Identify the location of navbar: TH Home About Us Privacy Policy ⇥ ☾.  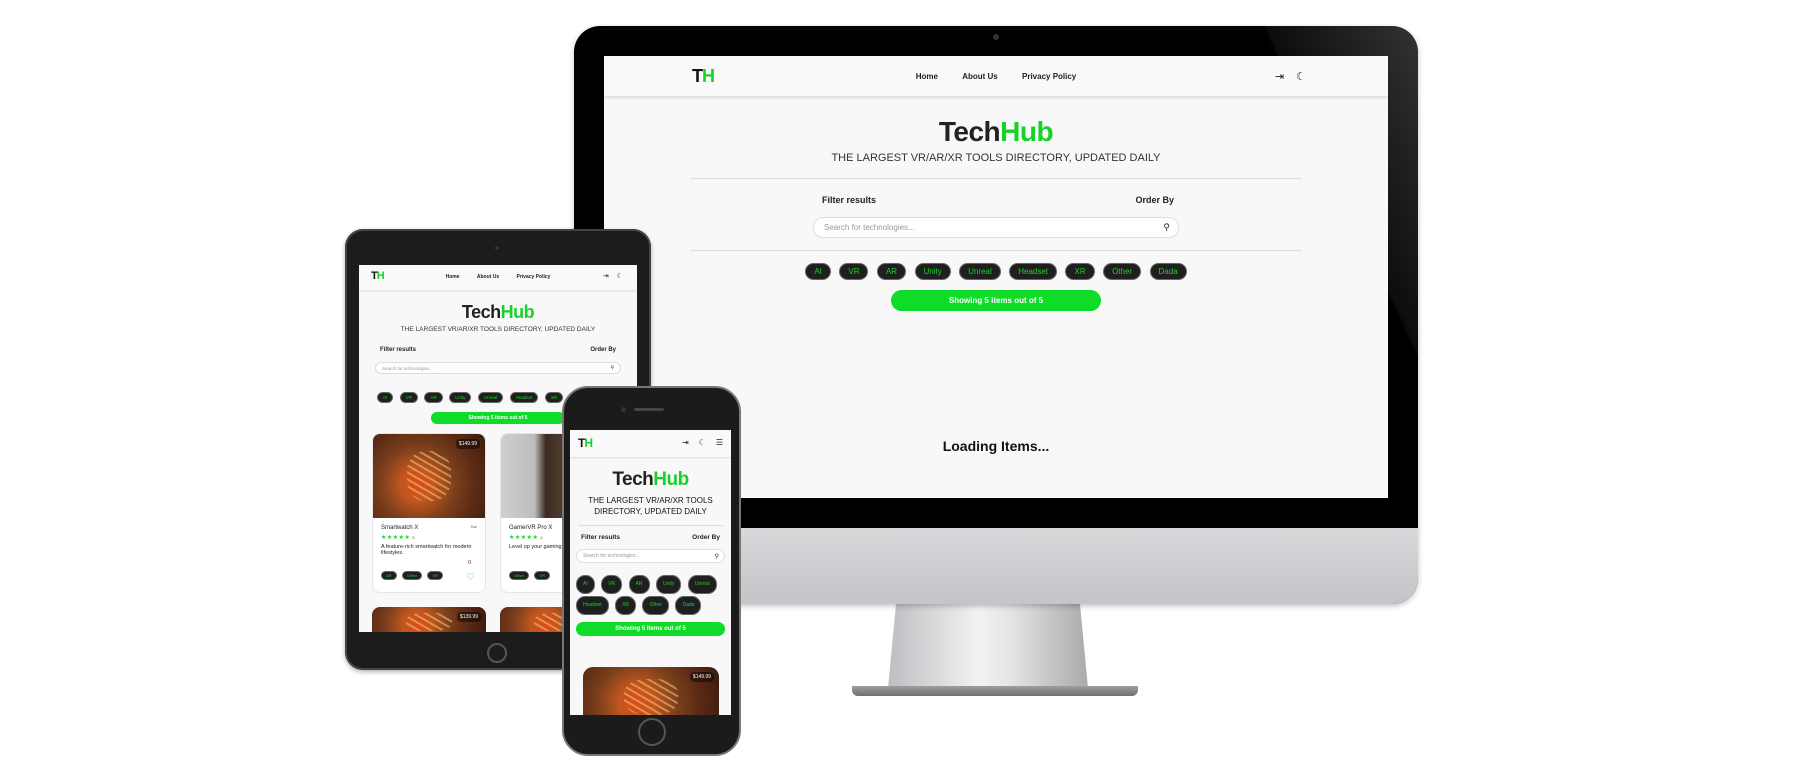
(996, 76).